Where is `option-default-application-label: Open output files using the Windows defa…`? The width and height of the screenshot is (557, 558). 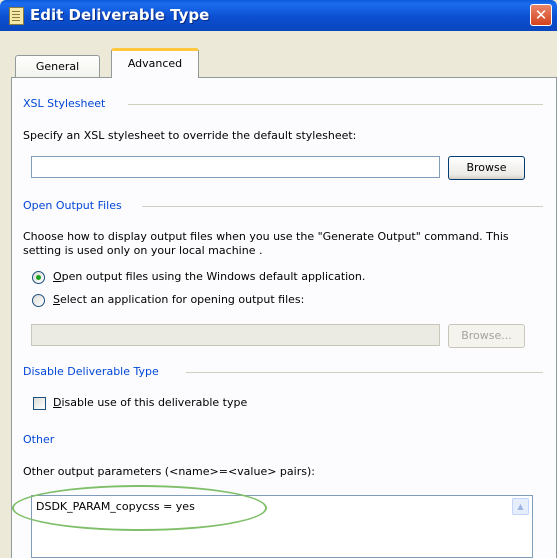 option-default-application-label: Open output files using the Windows defa… is located at coordinates (209, 276).